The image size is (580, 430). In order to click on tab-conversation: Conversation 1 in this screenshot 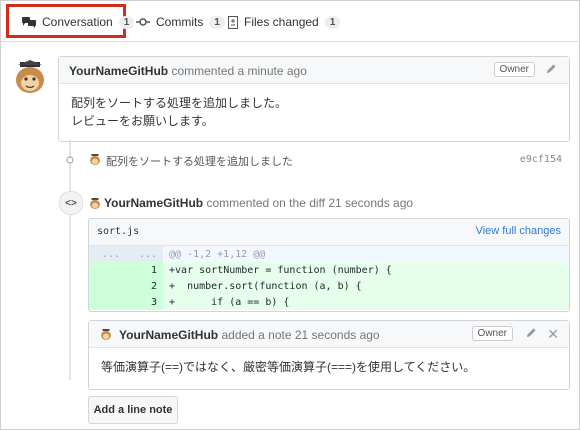, I will do `click(78, 22)`.